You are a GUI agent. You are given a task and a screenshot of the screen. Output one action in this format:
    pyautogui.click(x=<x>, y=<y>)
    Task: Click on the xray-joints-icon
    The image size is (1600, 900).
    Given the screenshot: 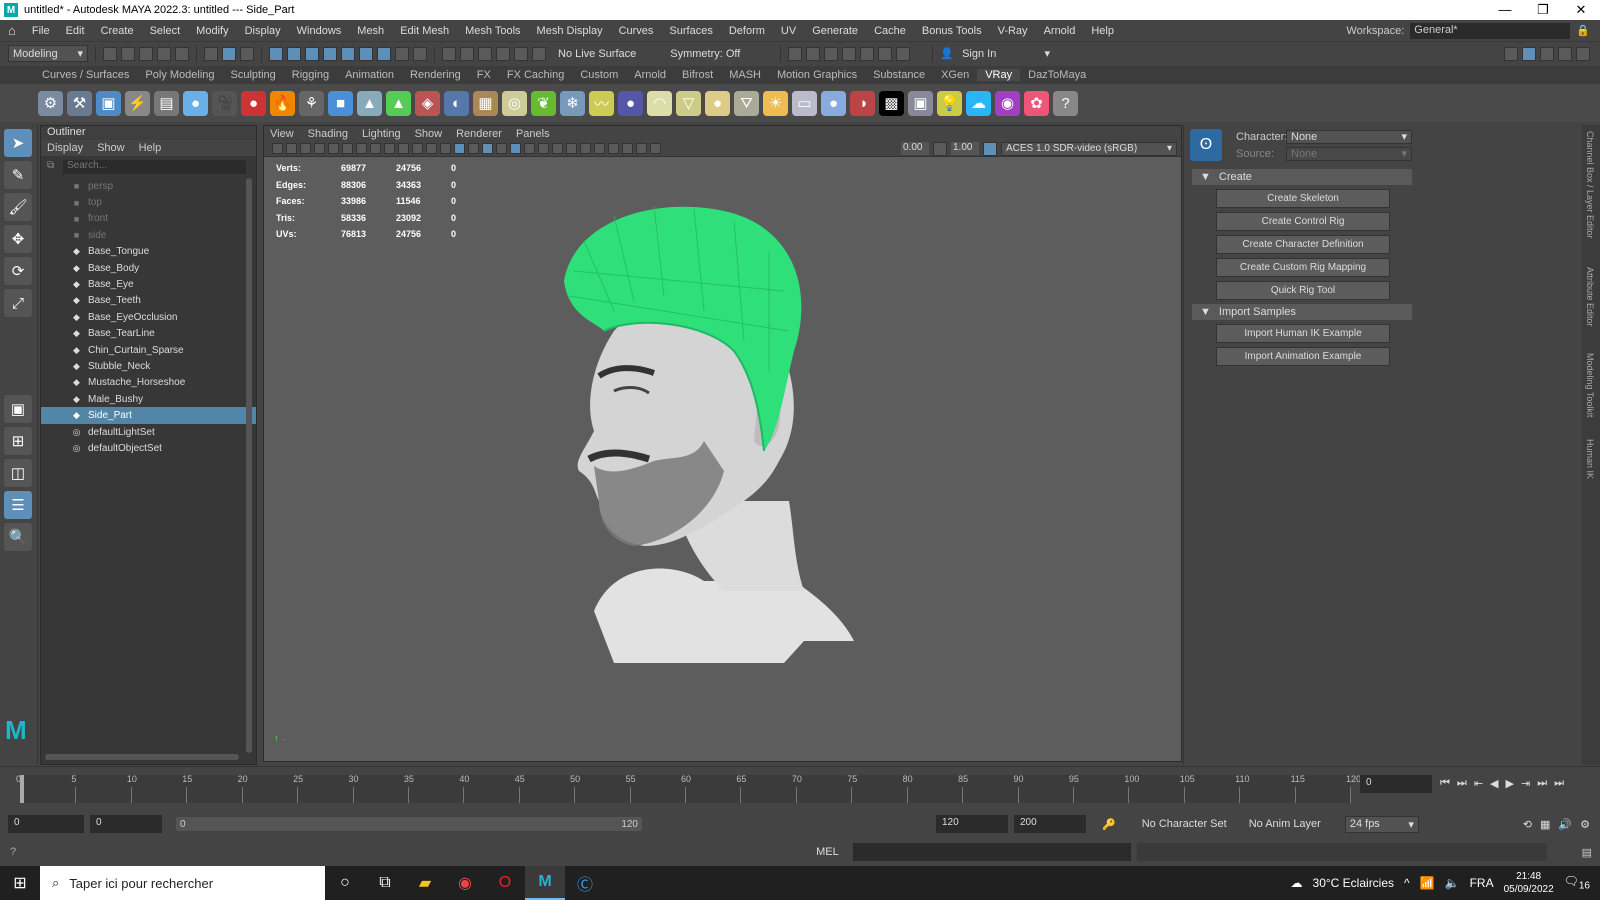 What is the action you would take?
    pyautogui.click(x=627, y=148)
    